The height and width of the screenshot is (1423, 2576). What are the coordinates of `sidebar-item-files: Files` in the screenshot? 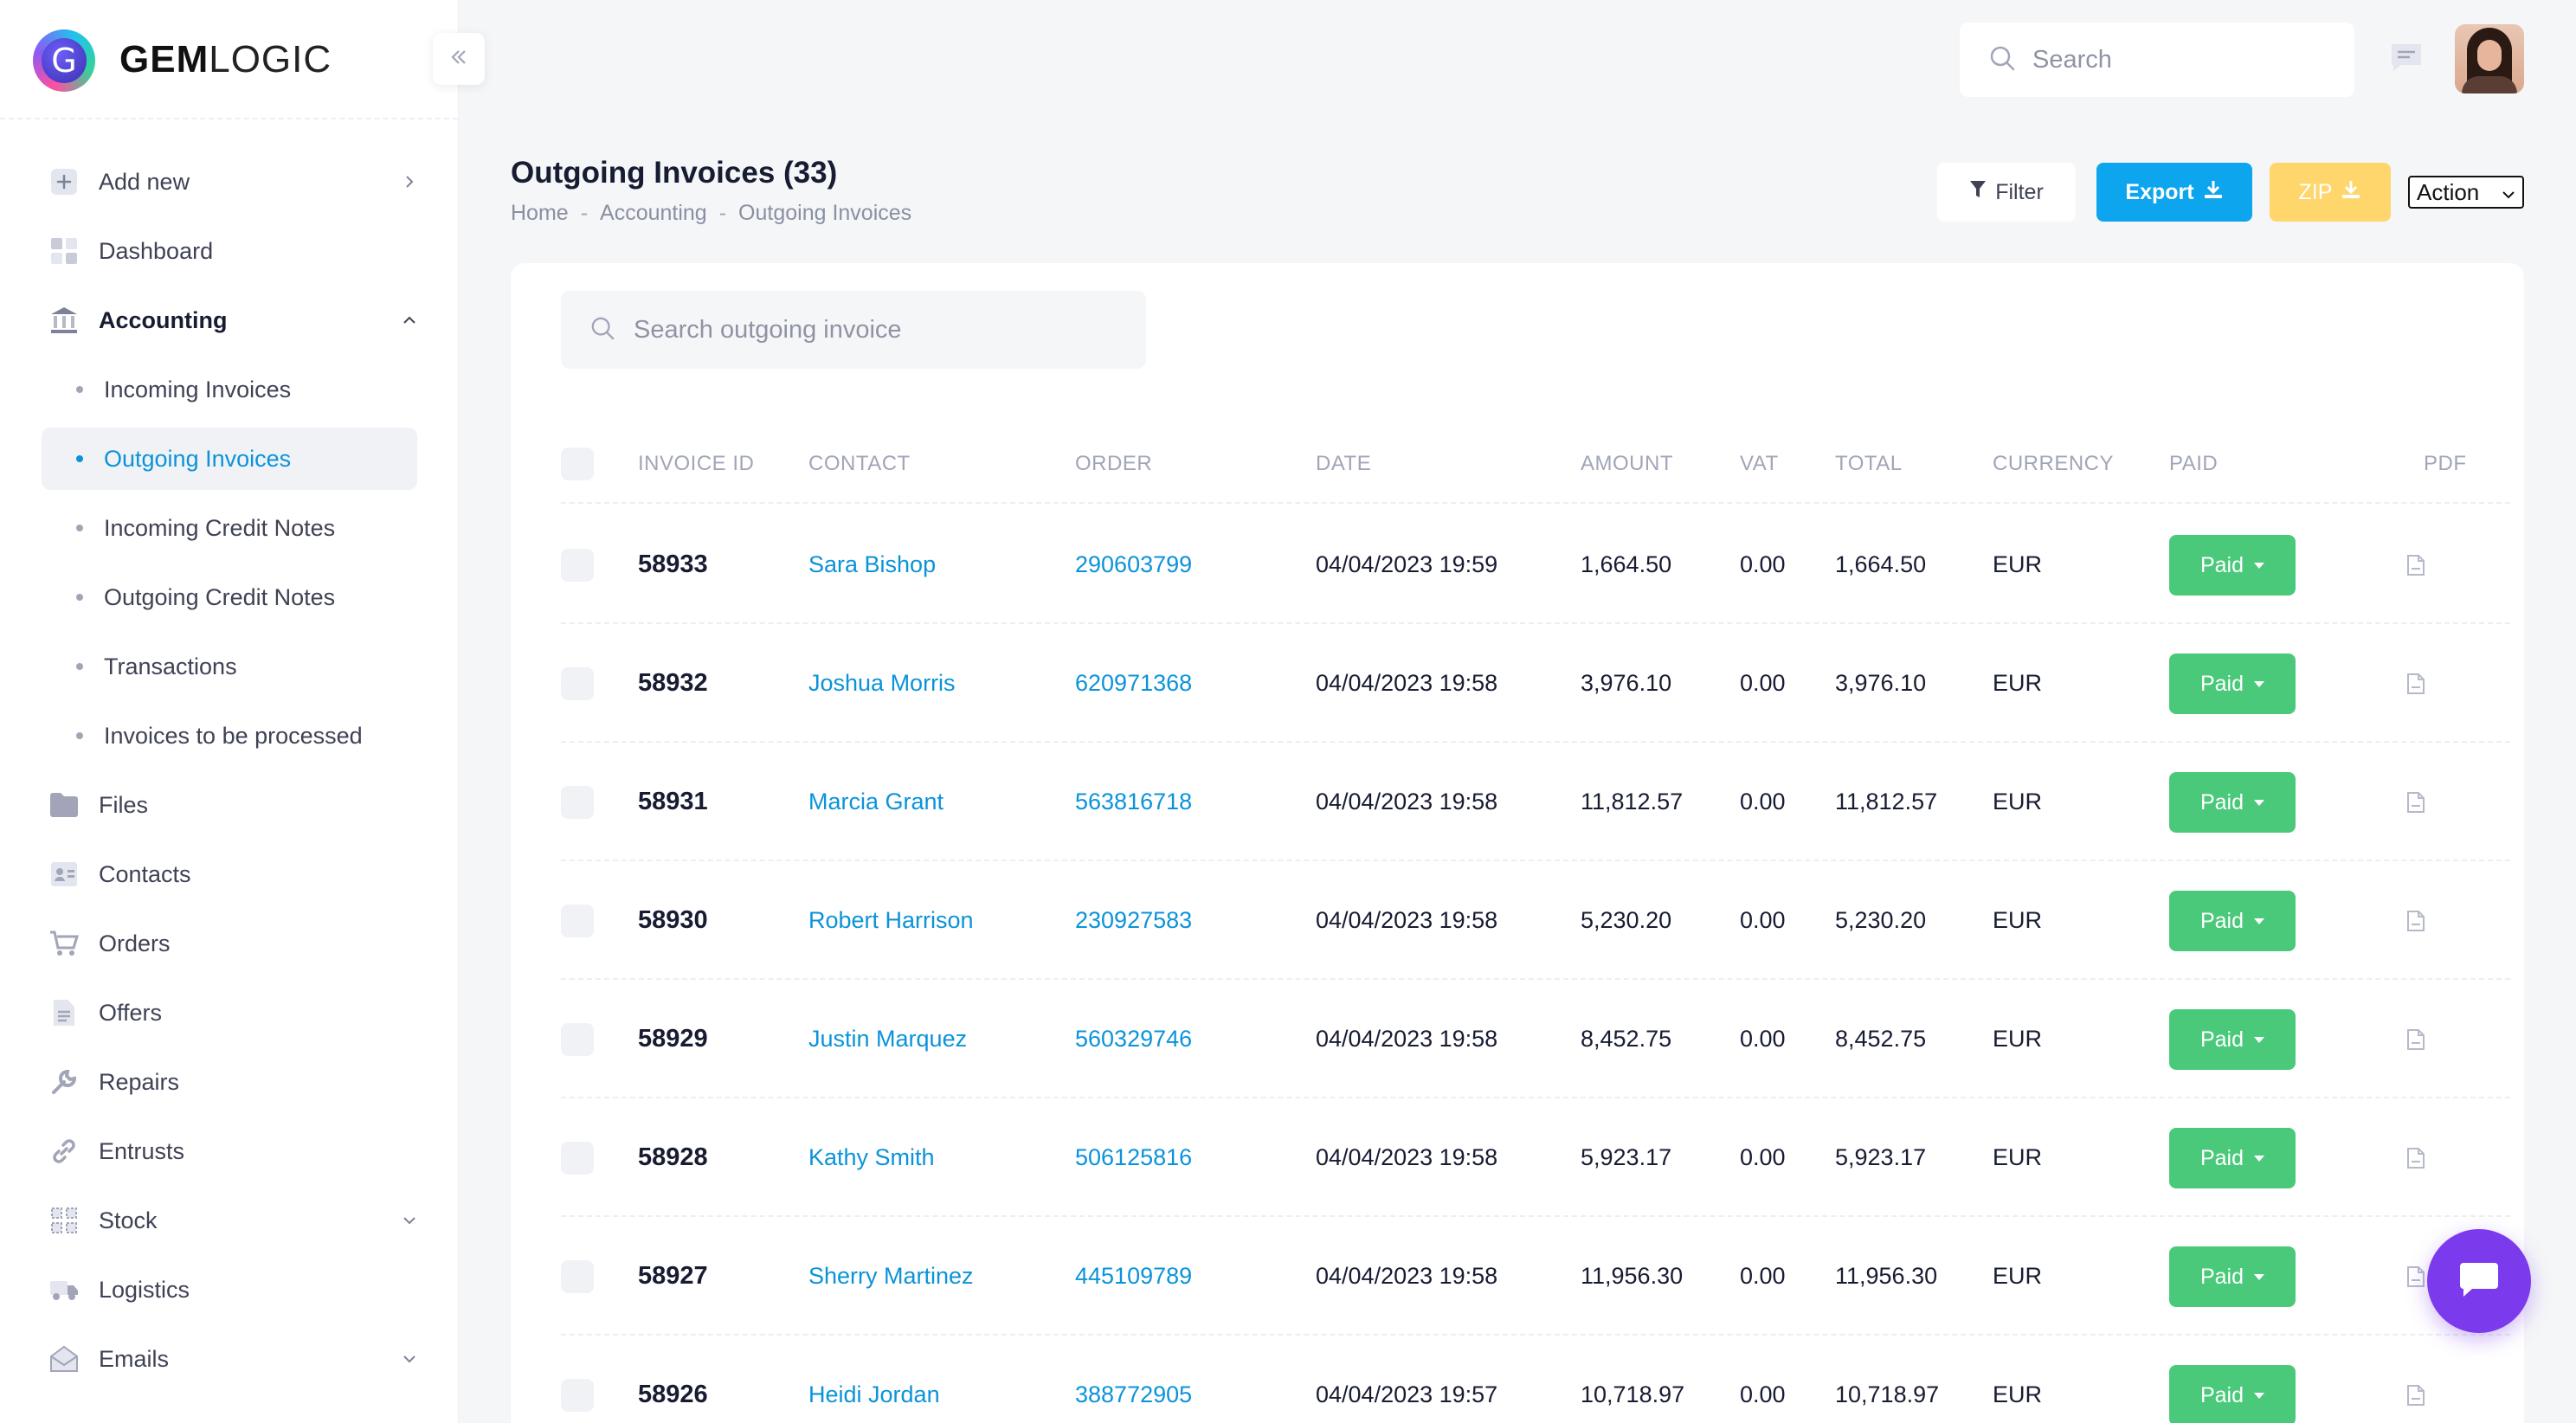 It's located at (229, 805).